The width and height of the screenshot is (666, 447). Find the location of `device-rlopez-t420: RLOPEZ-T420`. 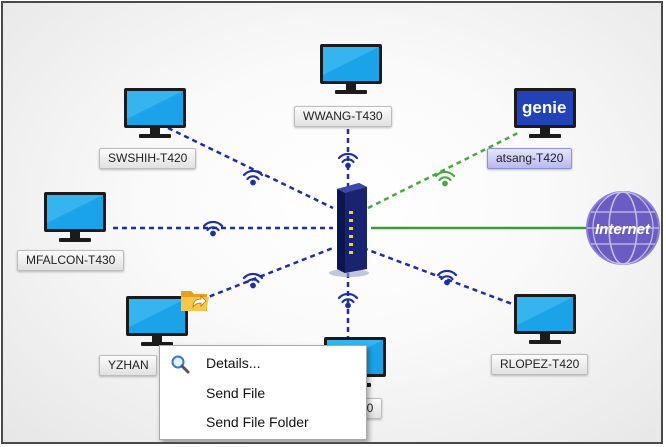

device-rlopez-t420: RLOPEZ-T420 is located at coordinates (557, 336).